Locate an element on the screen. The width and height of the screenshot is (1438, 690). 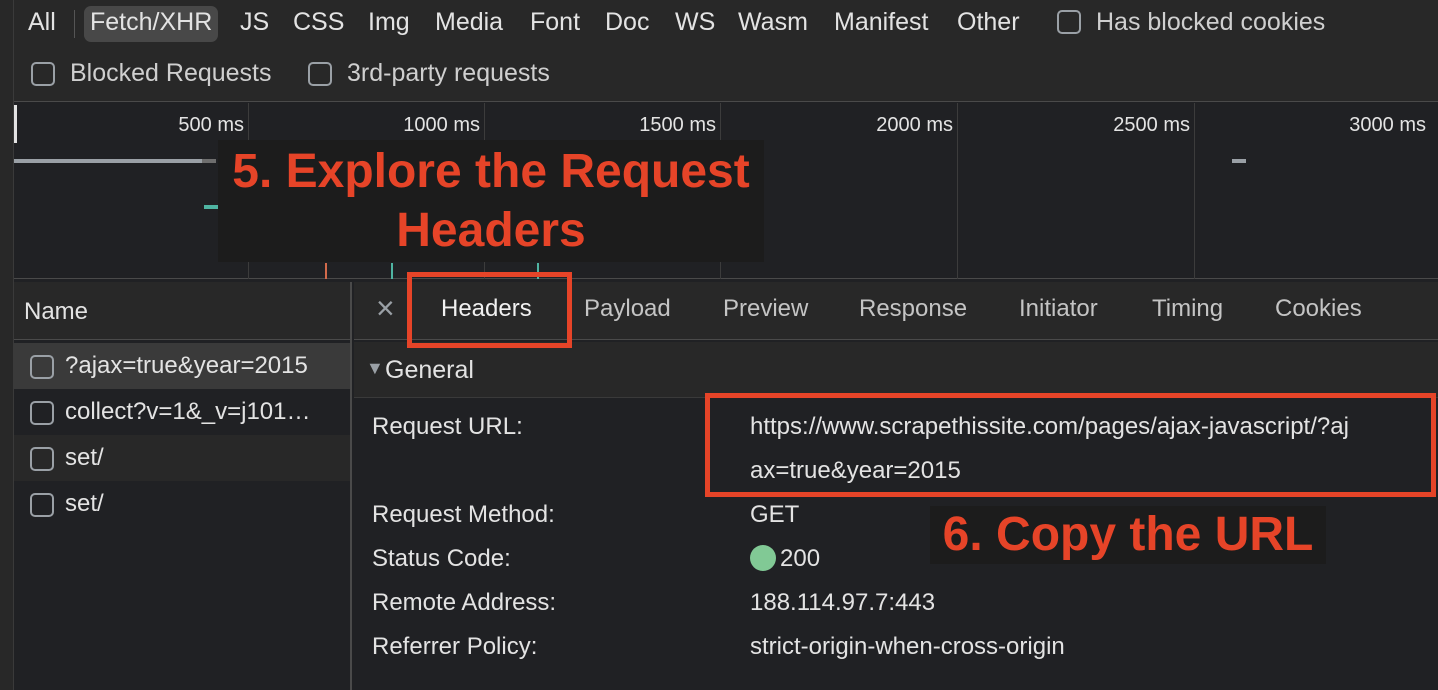
load-marker is located at coordinates (326, 271).